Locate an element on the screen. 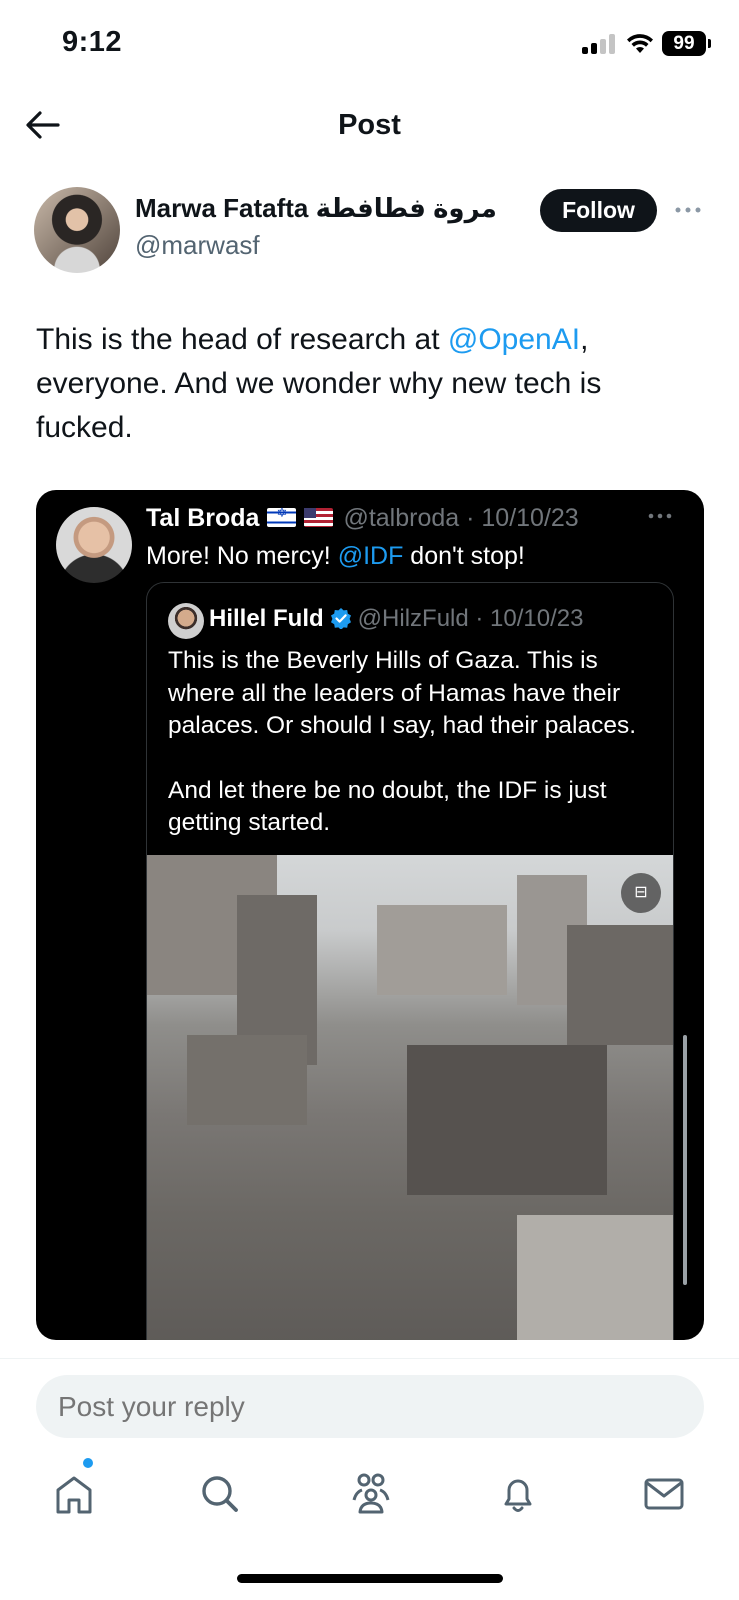  post-text-body: This is the head of research at is located at coordinates (242, 339).